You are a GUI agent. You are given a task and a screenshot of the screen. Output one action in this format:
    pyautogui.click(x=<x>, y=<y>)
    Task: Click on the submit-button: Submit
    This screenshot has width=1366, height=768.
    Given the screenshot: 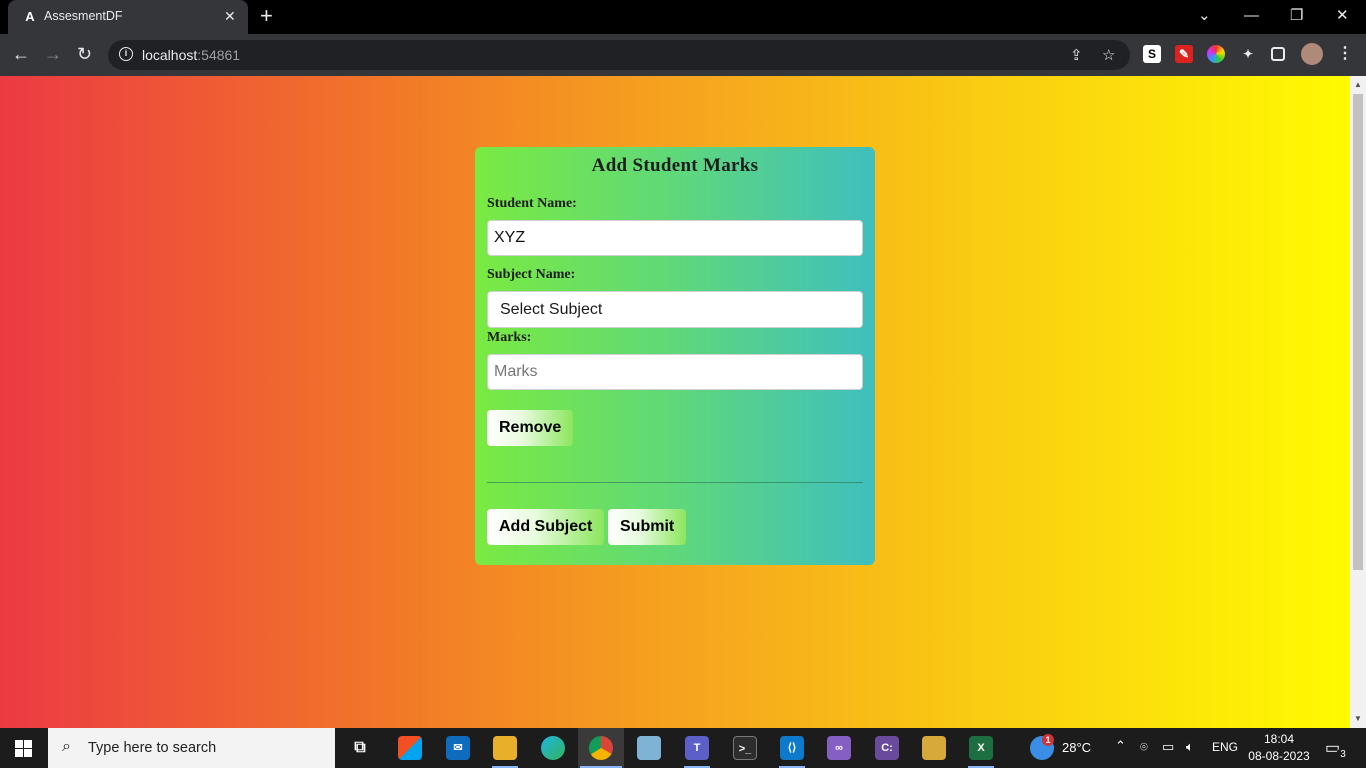 What is the action you would take?
    pyautogui.click(x=647, y=527)
    